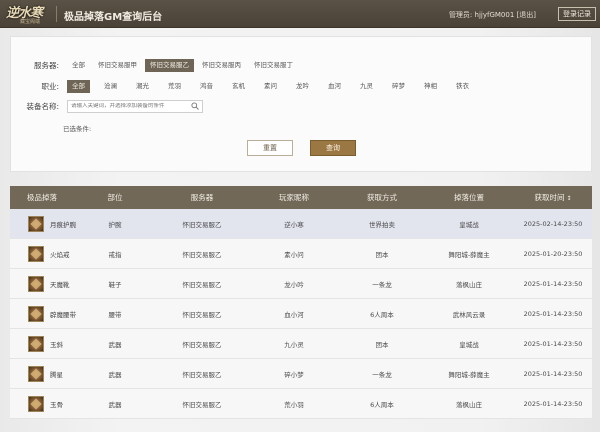 The height and width of the screenshot is (432, 600). I want to click on server-option: 怀旧交易服丙, so click(221, 65).